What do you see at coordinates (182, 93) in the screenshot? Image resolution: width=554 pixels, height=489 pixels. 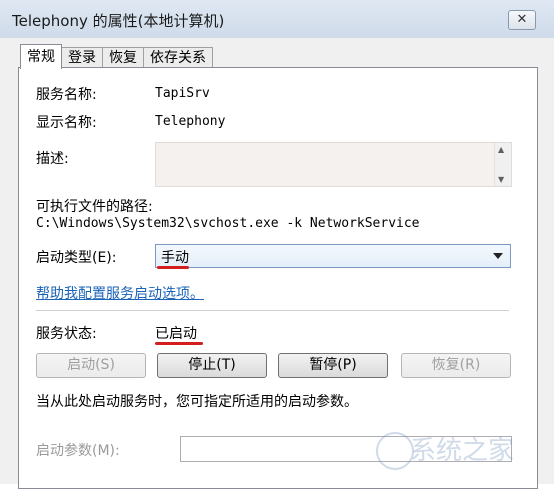 I see `service-name-value: TapiSrv` at bounding box center [182, 93].